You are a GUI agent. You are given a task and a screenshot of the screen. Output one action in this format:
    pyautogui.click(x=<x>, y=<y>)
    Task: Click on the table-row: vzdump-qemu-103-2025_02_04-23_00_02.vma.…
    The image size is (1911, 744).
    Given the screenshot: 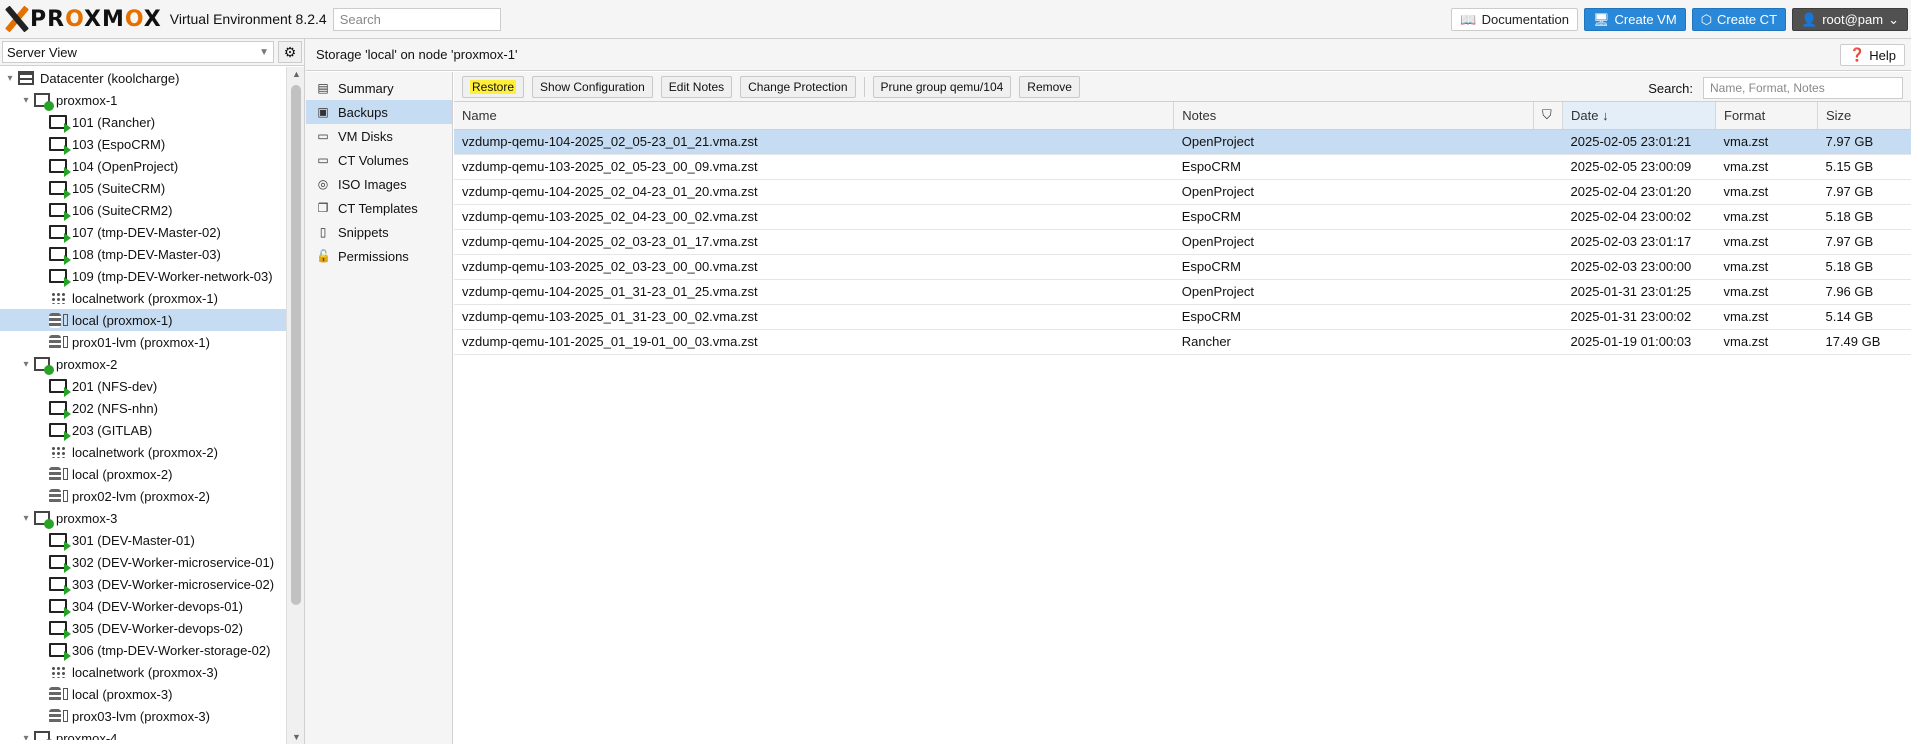 What is the action you would take?
    pyautogui.click(x=1182, y=217)
    